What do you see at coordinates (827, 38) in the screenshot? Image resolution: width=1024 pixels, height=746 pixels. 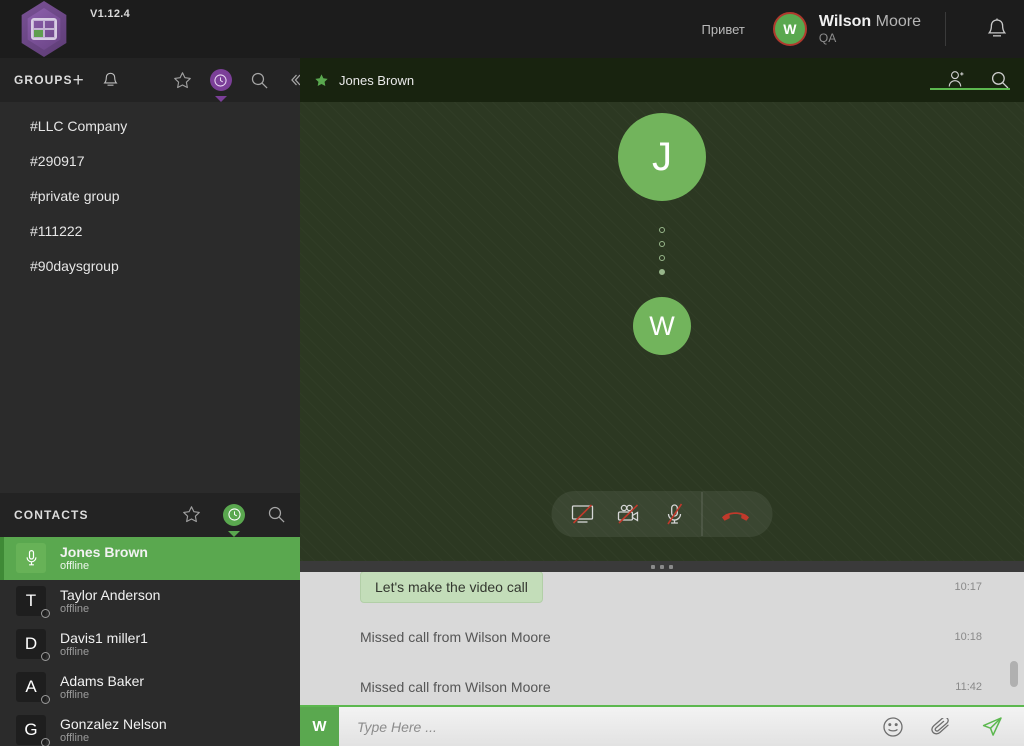 I see `user-role: QA` at bounding box center [827, 38].